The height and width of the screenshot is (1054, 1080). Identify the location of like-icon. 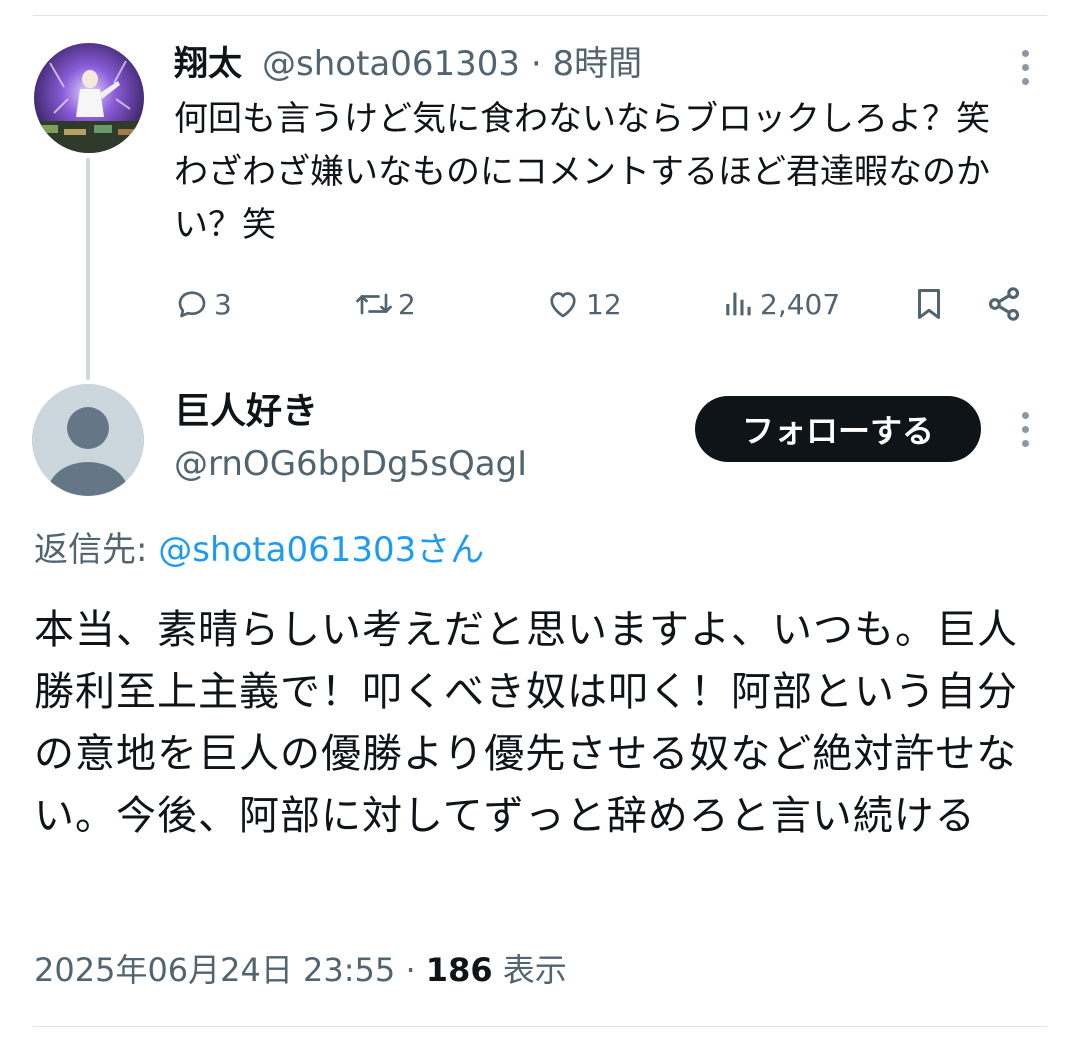
(563, 305).